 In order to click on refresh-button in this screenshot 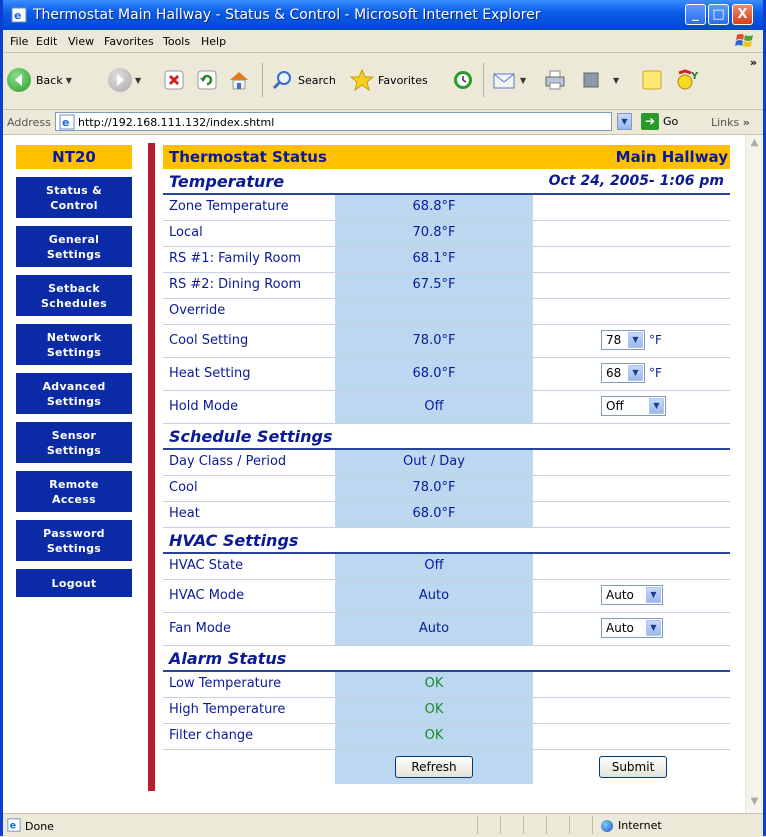, I will do `click(207, 80)`.